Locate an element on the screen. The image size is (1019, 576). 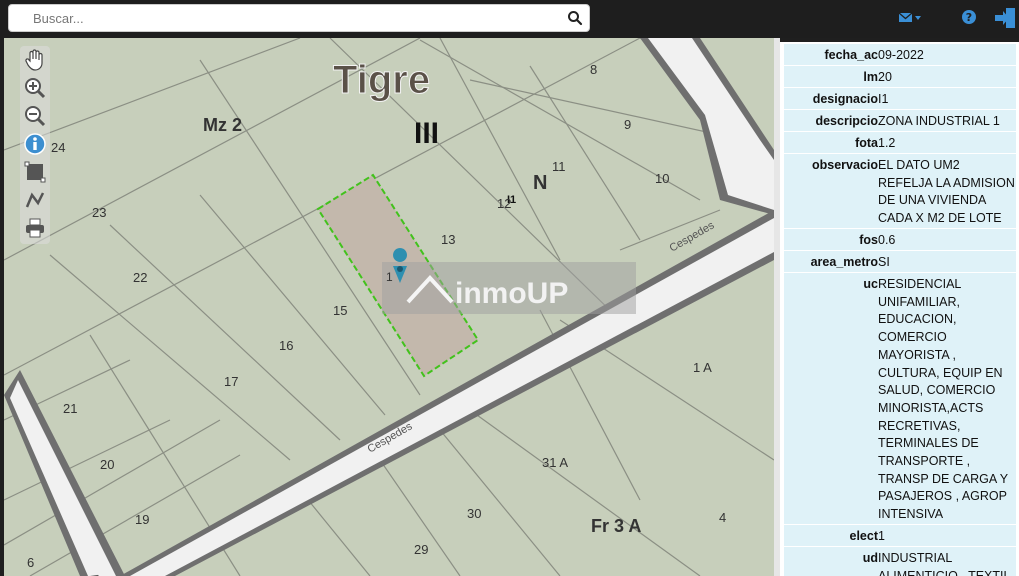
info-key: designacio is located at coordinates (845, 99).